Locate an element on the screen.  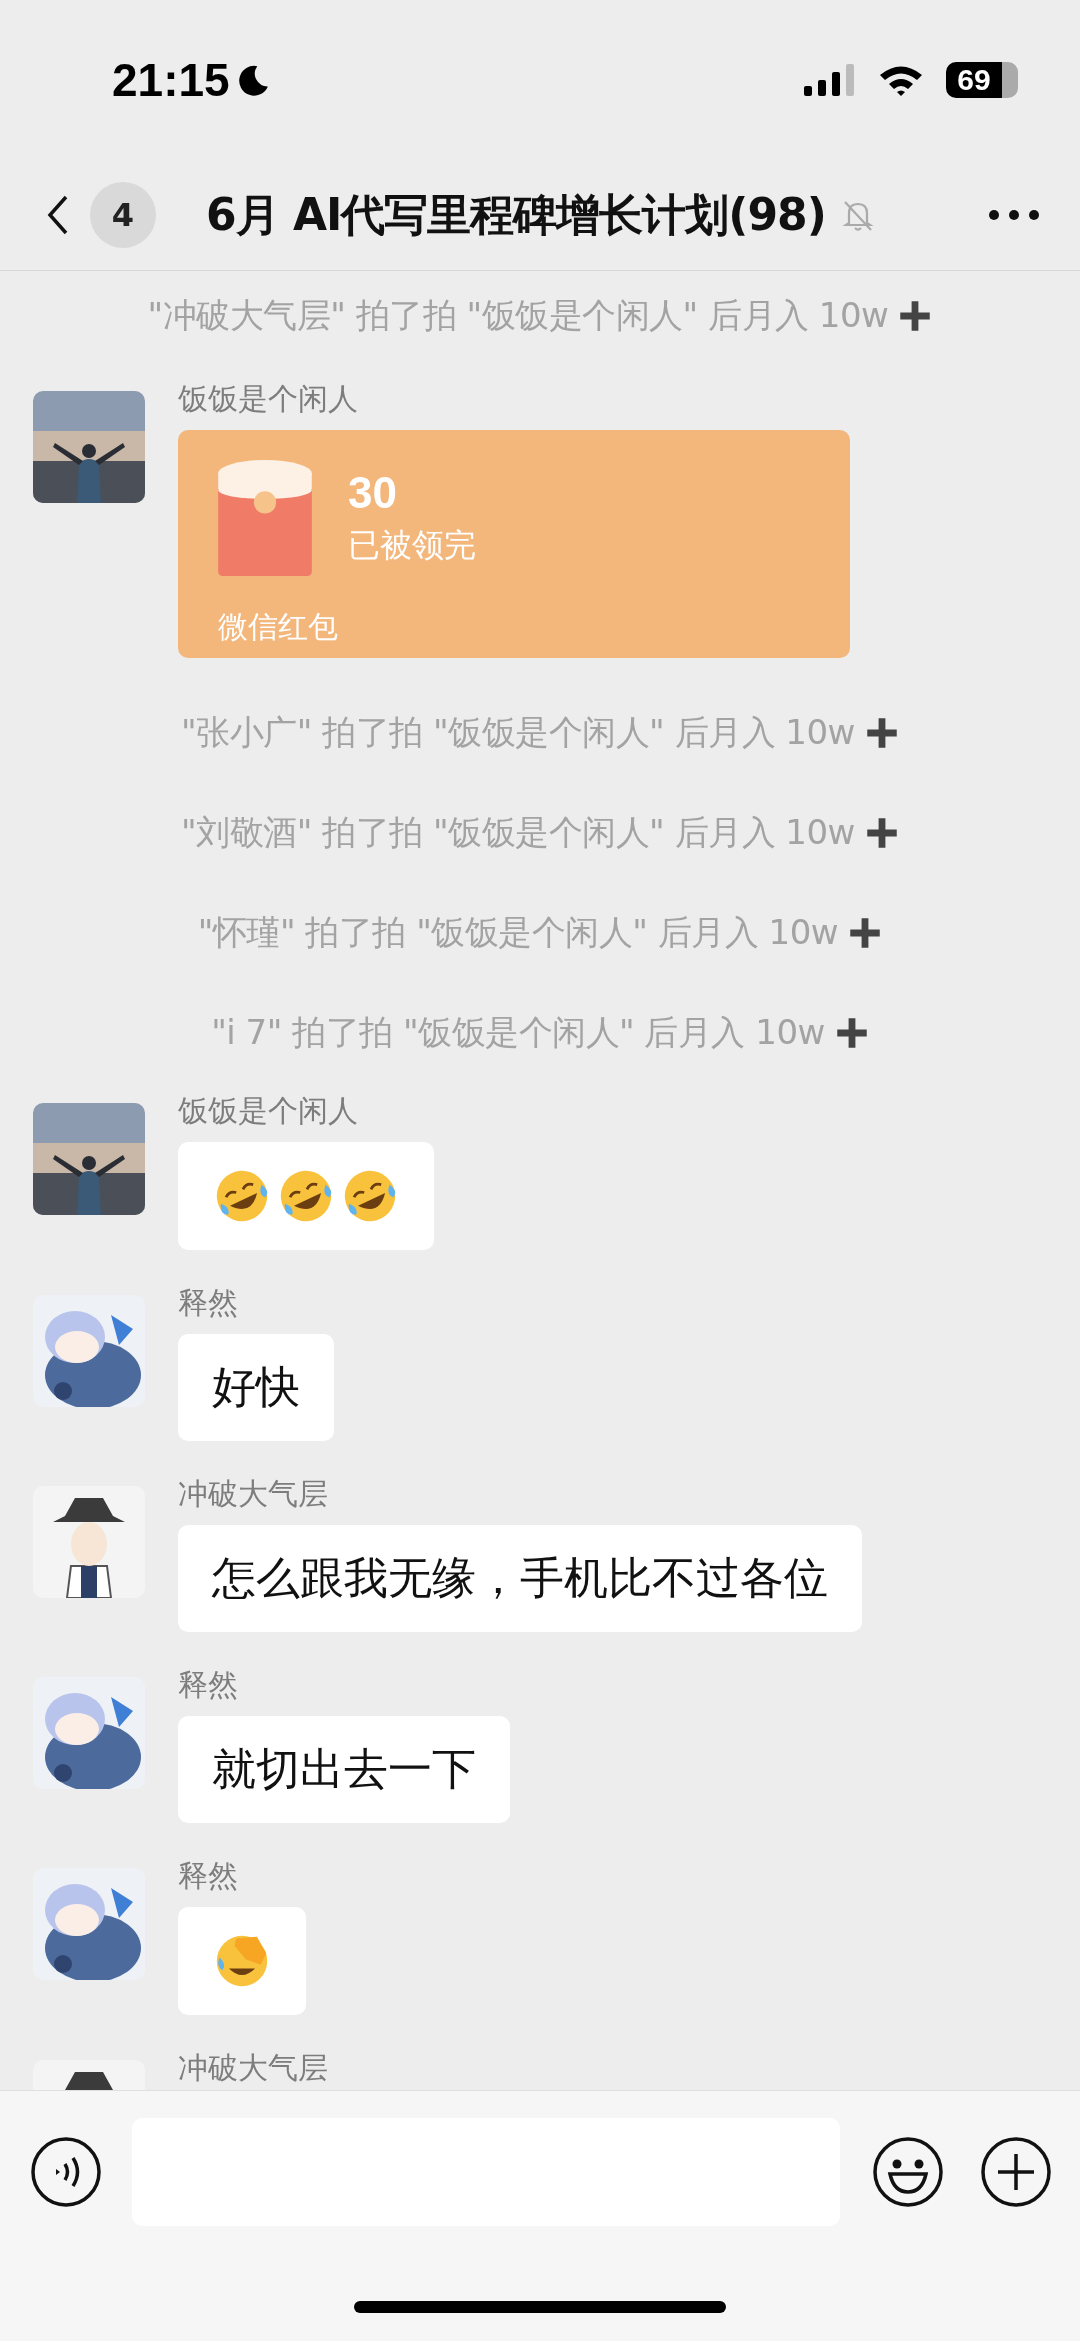
unread-count: 4 is located at coordinates (123, 215).